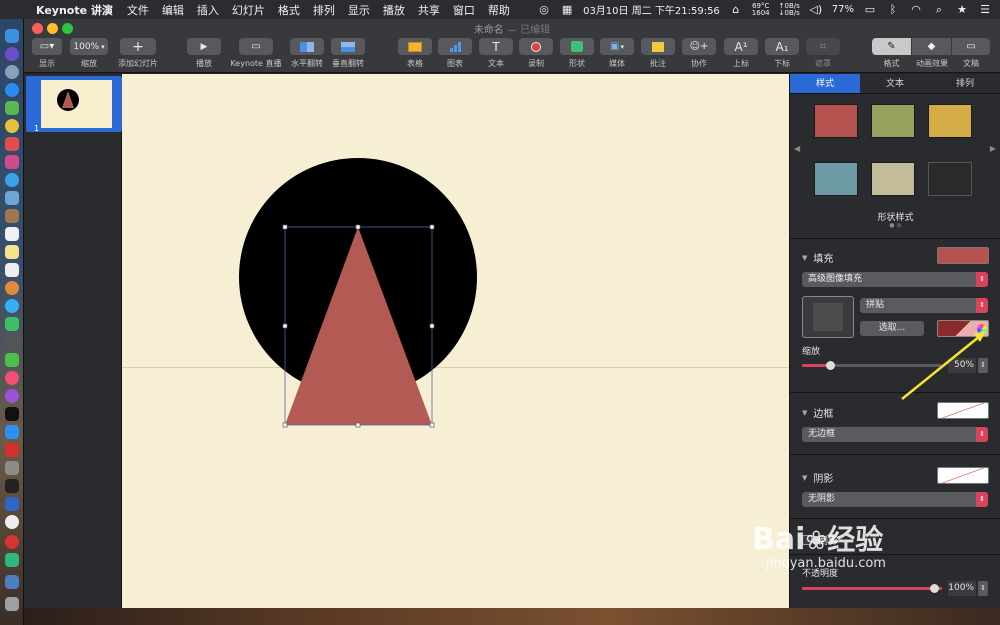 The width and height of the screenshot is (1000, 625). Describe the element at coordinates (617, 46) in the screenshot. I see `media-button: ▣ ▾` at that location.